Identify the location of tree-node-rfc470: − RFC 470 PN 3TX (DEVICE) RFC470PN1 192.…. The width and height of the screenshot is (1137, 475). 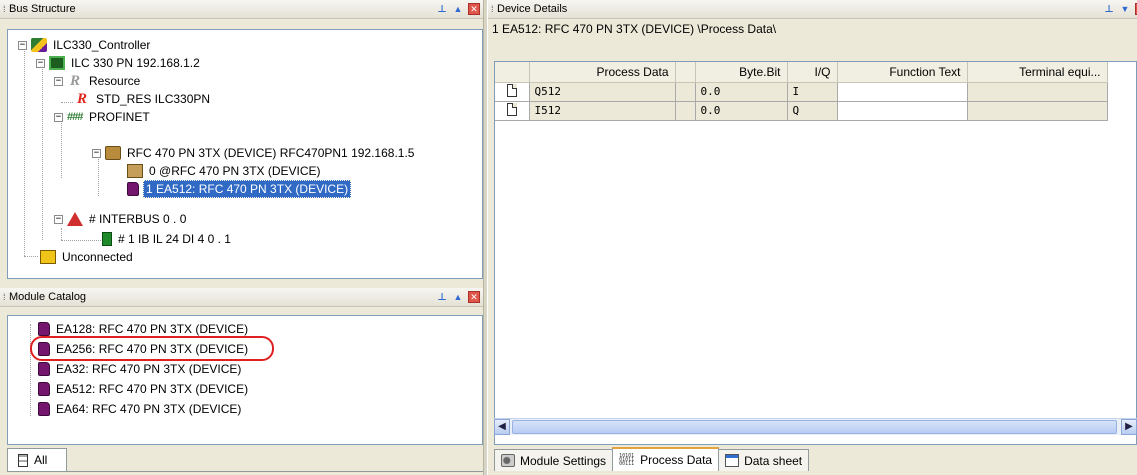
(254, 153).